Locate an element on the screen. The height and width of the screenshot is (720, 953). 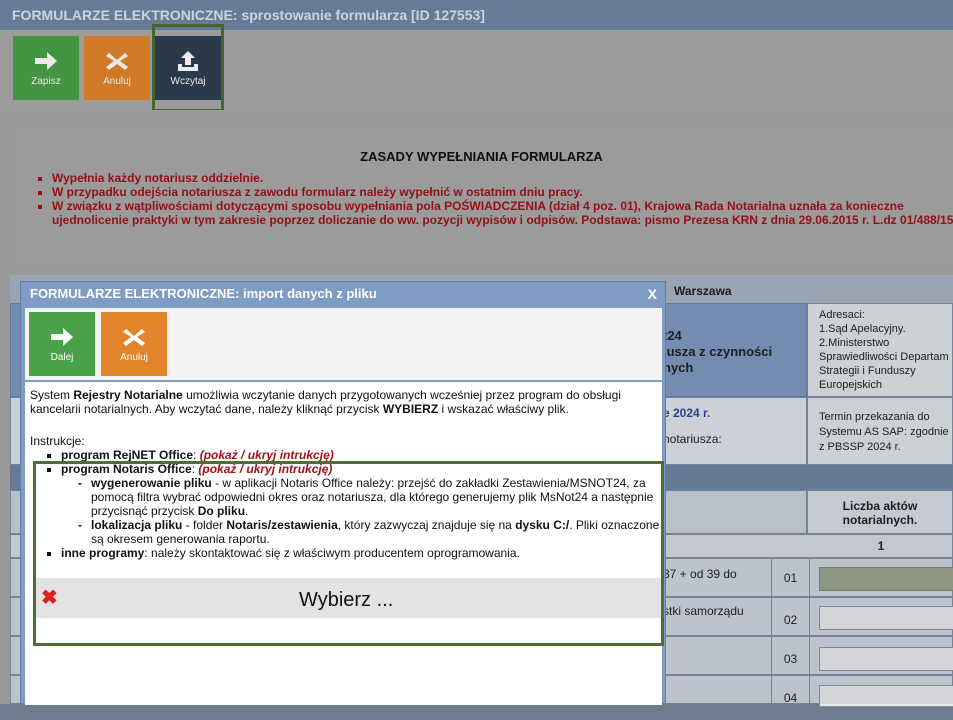
program-rejnet: program RejNET Office is located at coordinates (127, 455).